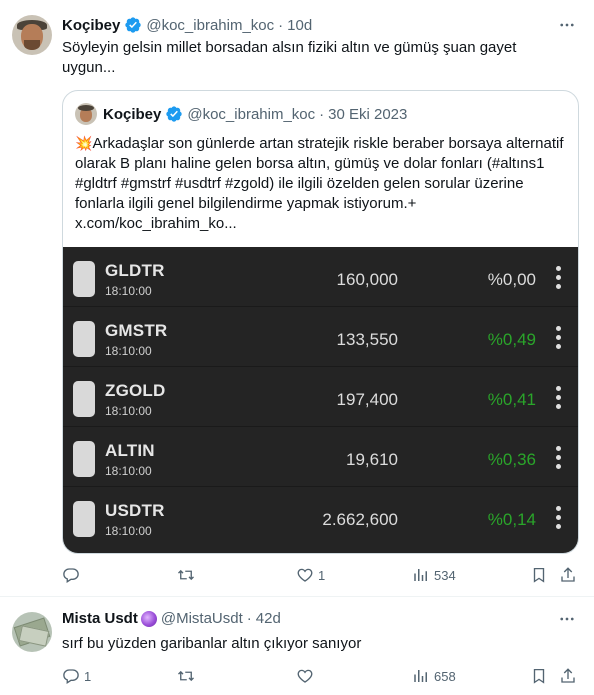 This screenshot has height=695, width=594. Describe the element at coordinates (135, 390) in the screenshot. I see `ticker-symbol: ZGOLD` at that location.